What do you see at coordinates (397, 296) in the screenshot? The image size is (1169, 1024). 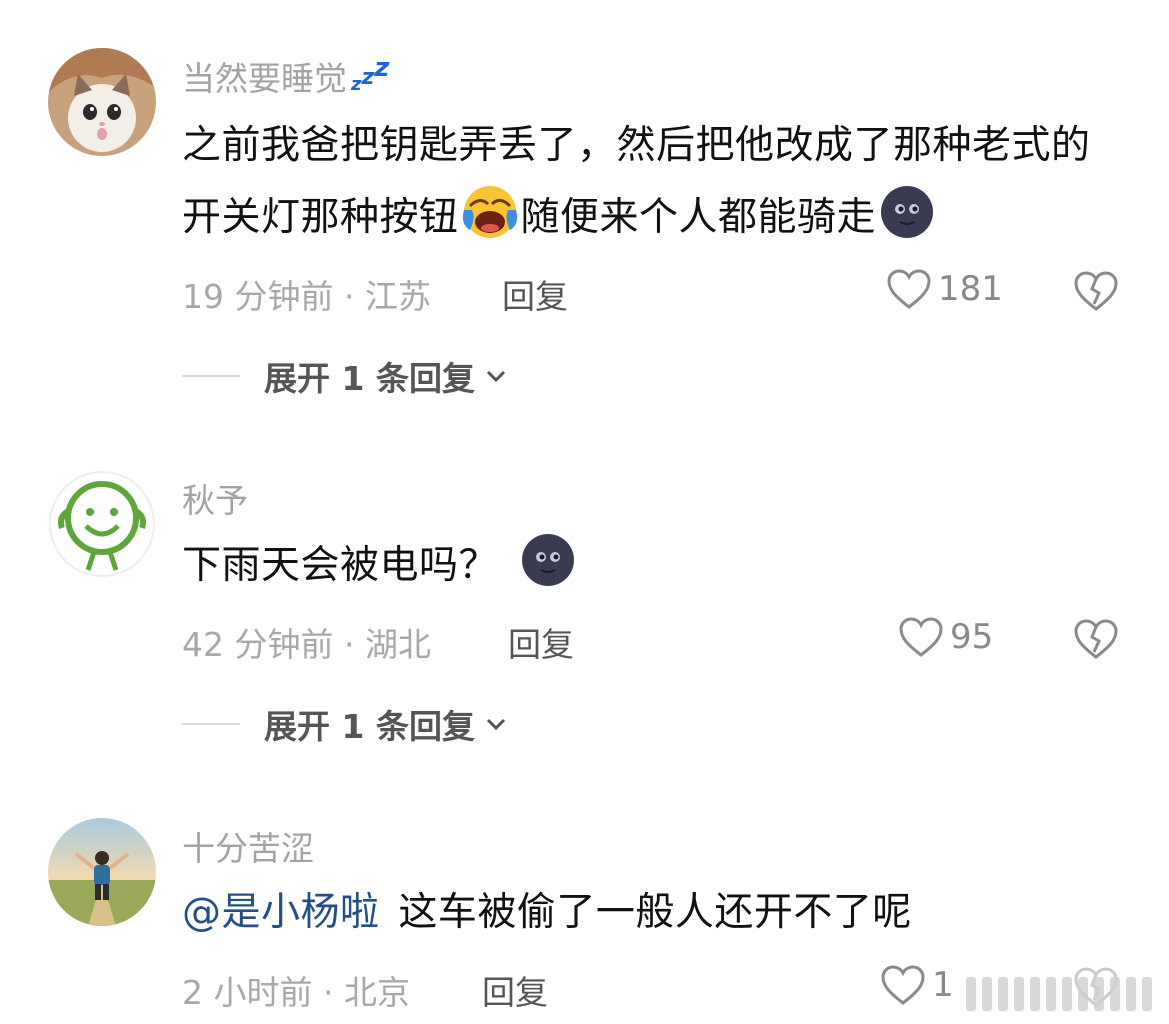 I see `location: 江苏` at bounding box center [397, 296].